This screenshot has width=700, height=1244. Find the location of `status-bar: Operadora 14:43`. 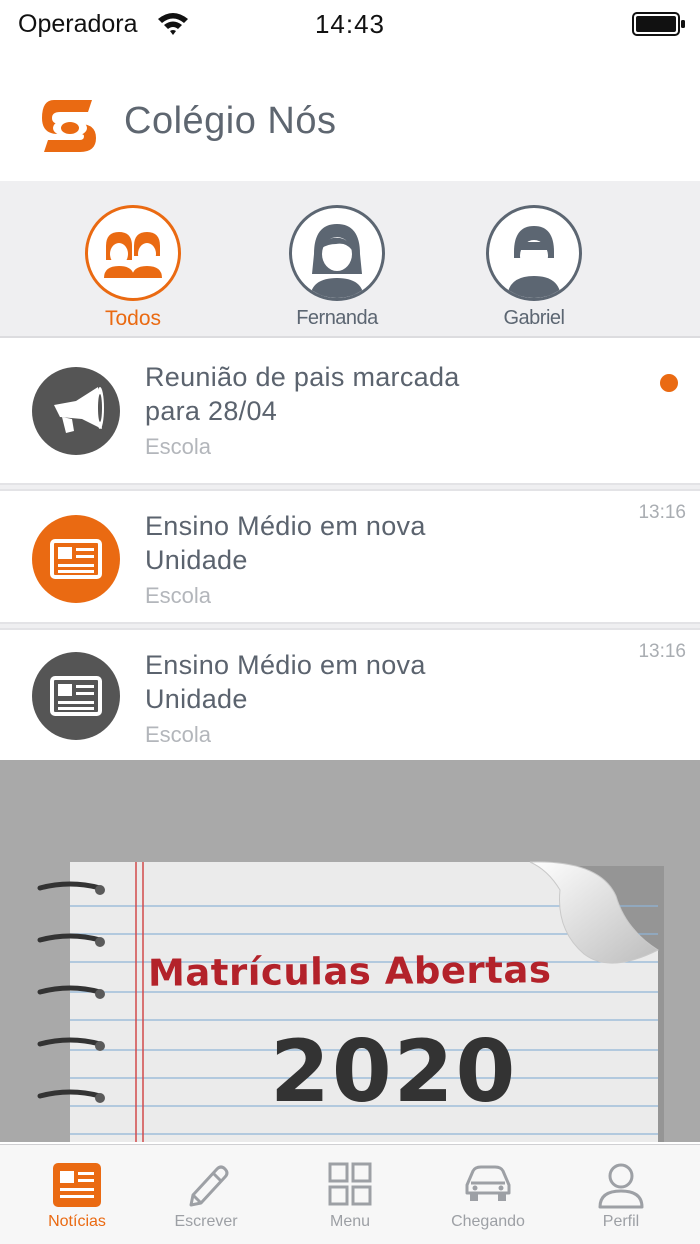

status-bar: Operadora 14:43 is located at coordinates (350, 25).